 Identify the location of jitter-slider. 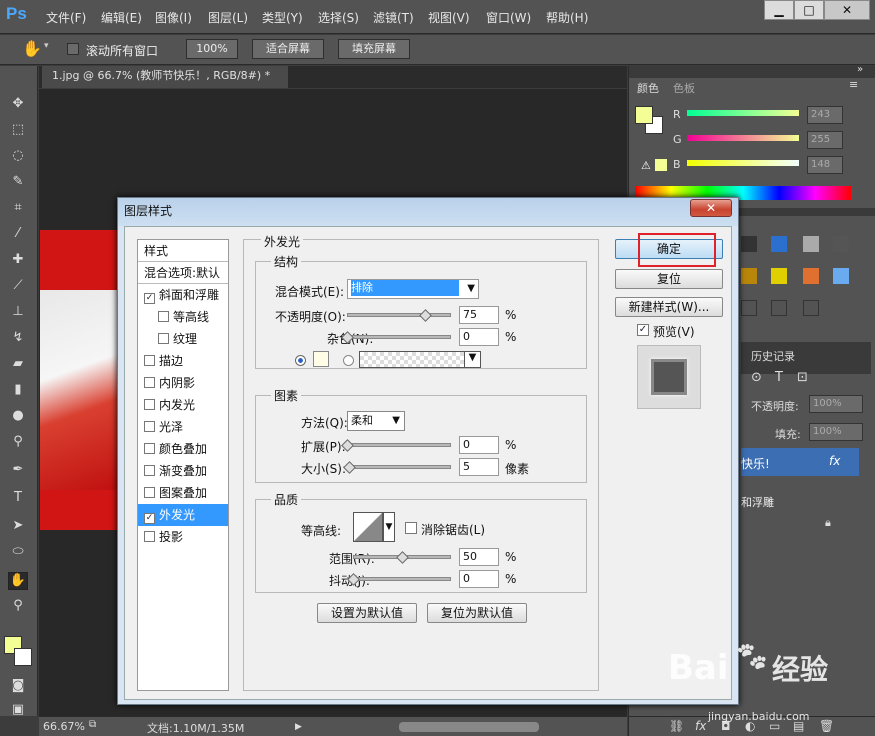
(402, 579).